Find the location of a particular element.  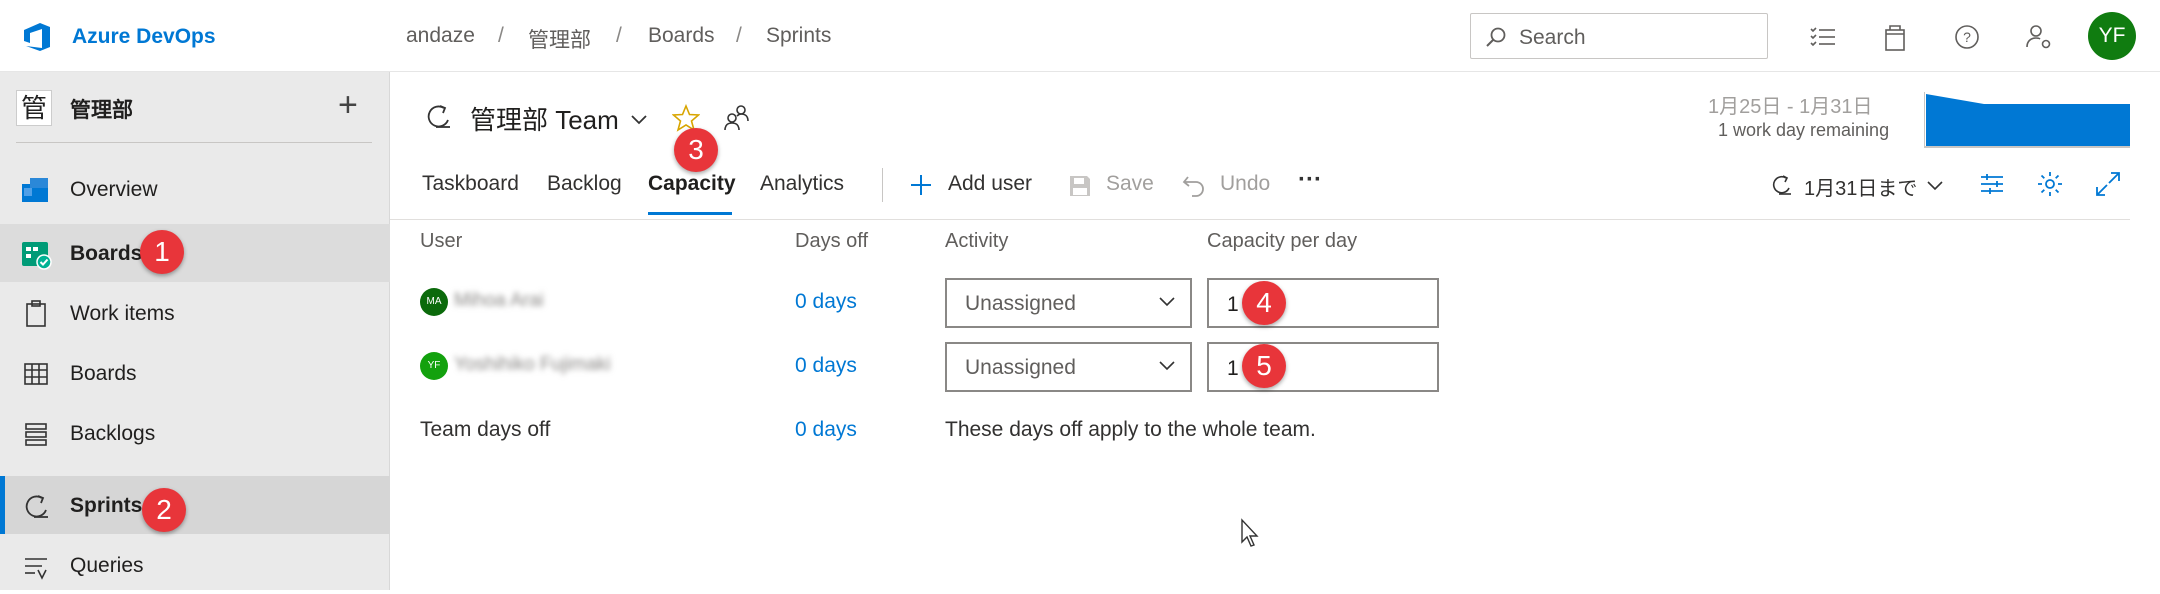

step-badge: 3 is located at coordinates (696, 150).